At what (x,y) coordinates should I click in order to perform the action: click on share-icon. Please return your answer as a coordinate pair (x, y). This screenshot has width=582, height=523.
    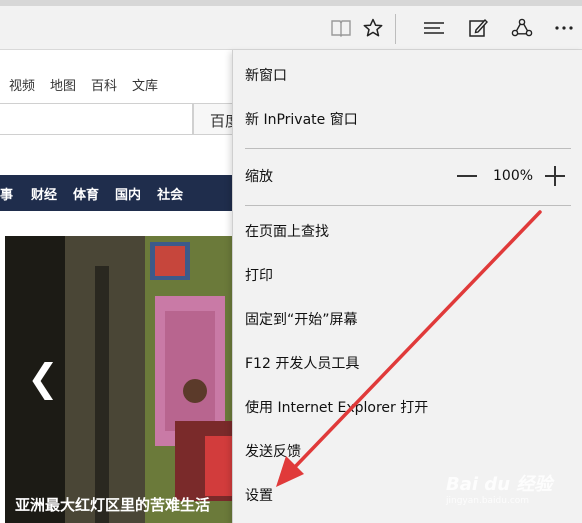
    Looking at the image, I should click on (522, 28).